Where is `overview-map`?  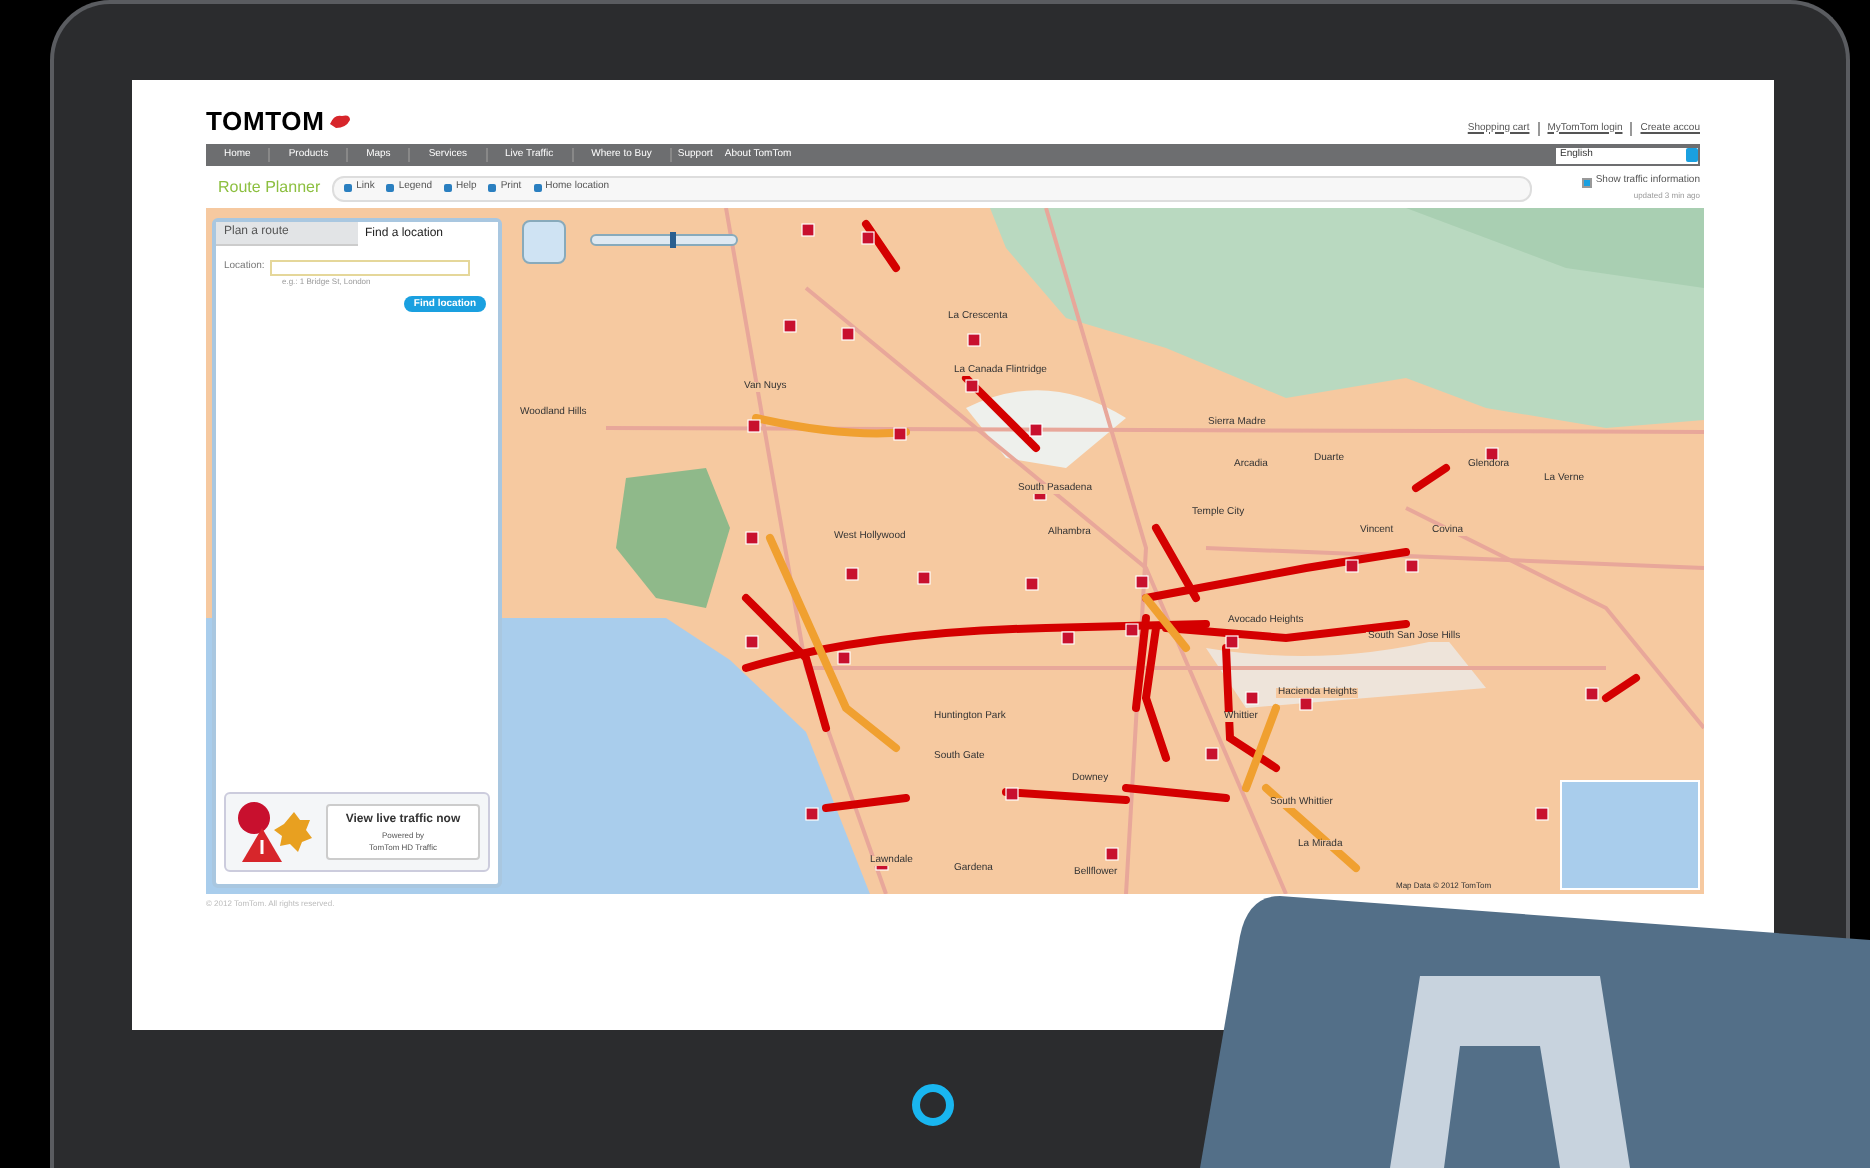 overview-map is located at coordinates (1630, 835).